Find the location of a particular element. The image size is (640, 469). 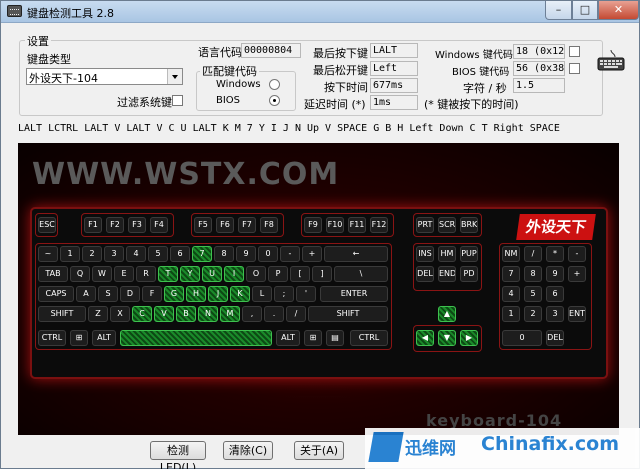

keyboard-key: 2 is located at coordinates (533, 314).